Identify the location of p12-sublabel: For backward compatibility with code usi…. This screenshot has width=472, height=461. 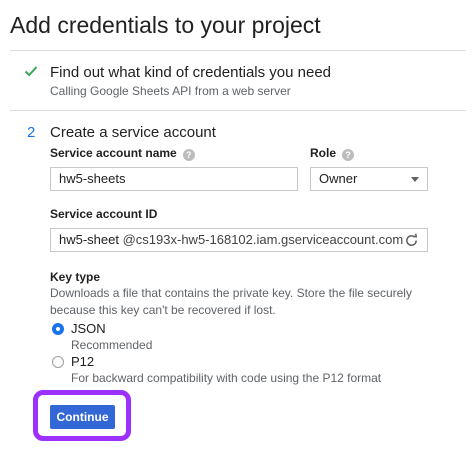
(226, 378).